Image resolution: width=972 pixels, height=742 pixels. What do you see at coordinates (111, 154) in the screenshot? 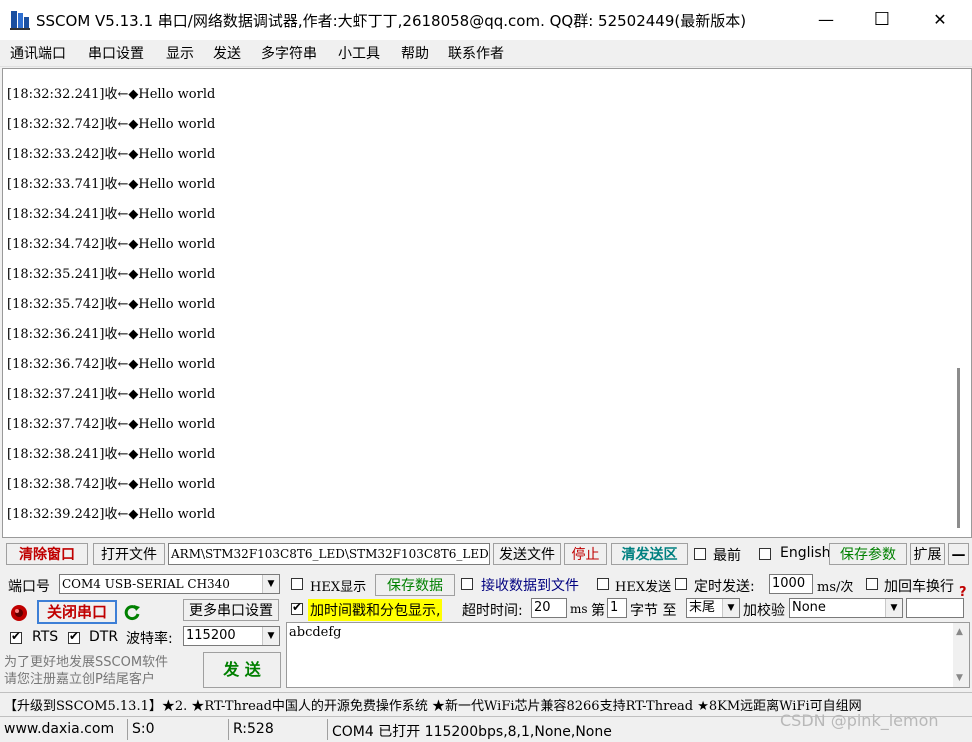
I see `receive-line: [18:32:33.242]收←◆Hello world` at bounding box center [111, 154].